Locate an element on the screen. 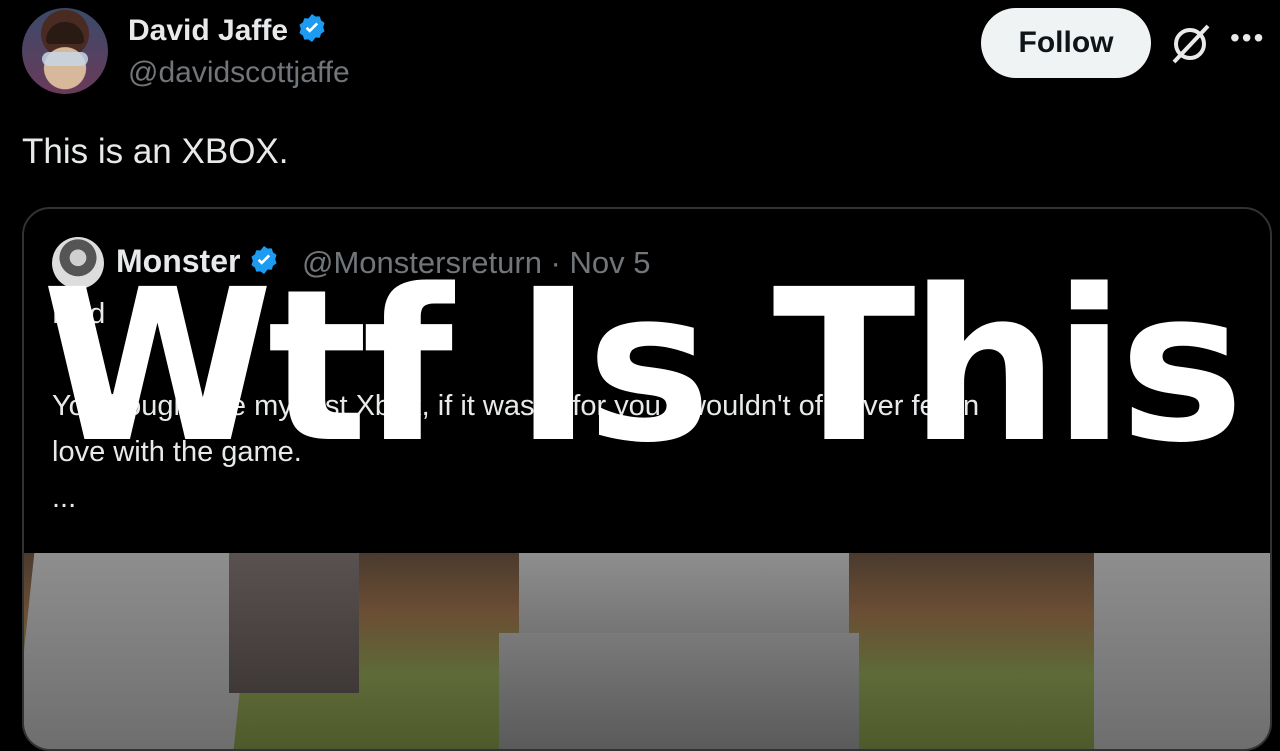  grok-icon is located at coordinates (1190, 44).